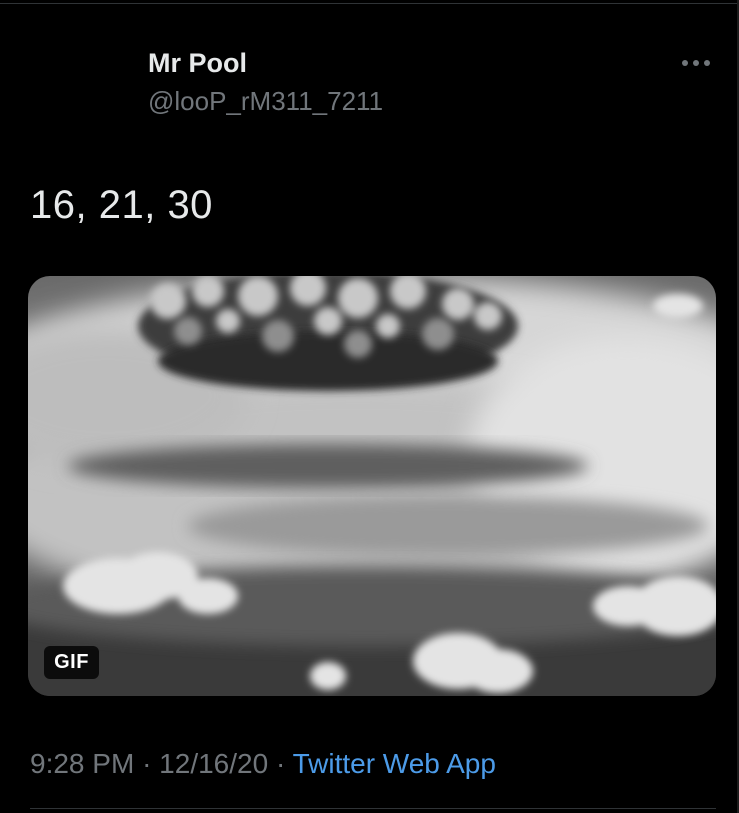  Describe the element at coordinates (394, 763) in the screenshot. I see `tweet-source-link: Twitter Web App` at that location.